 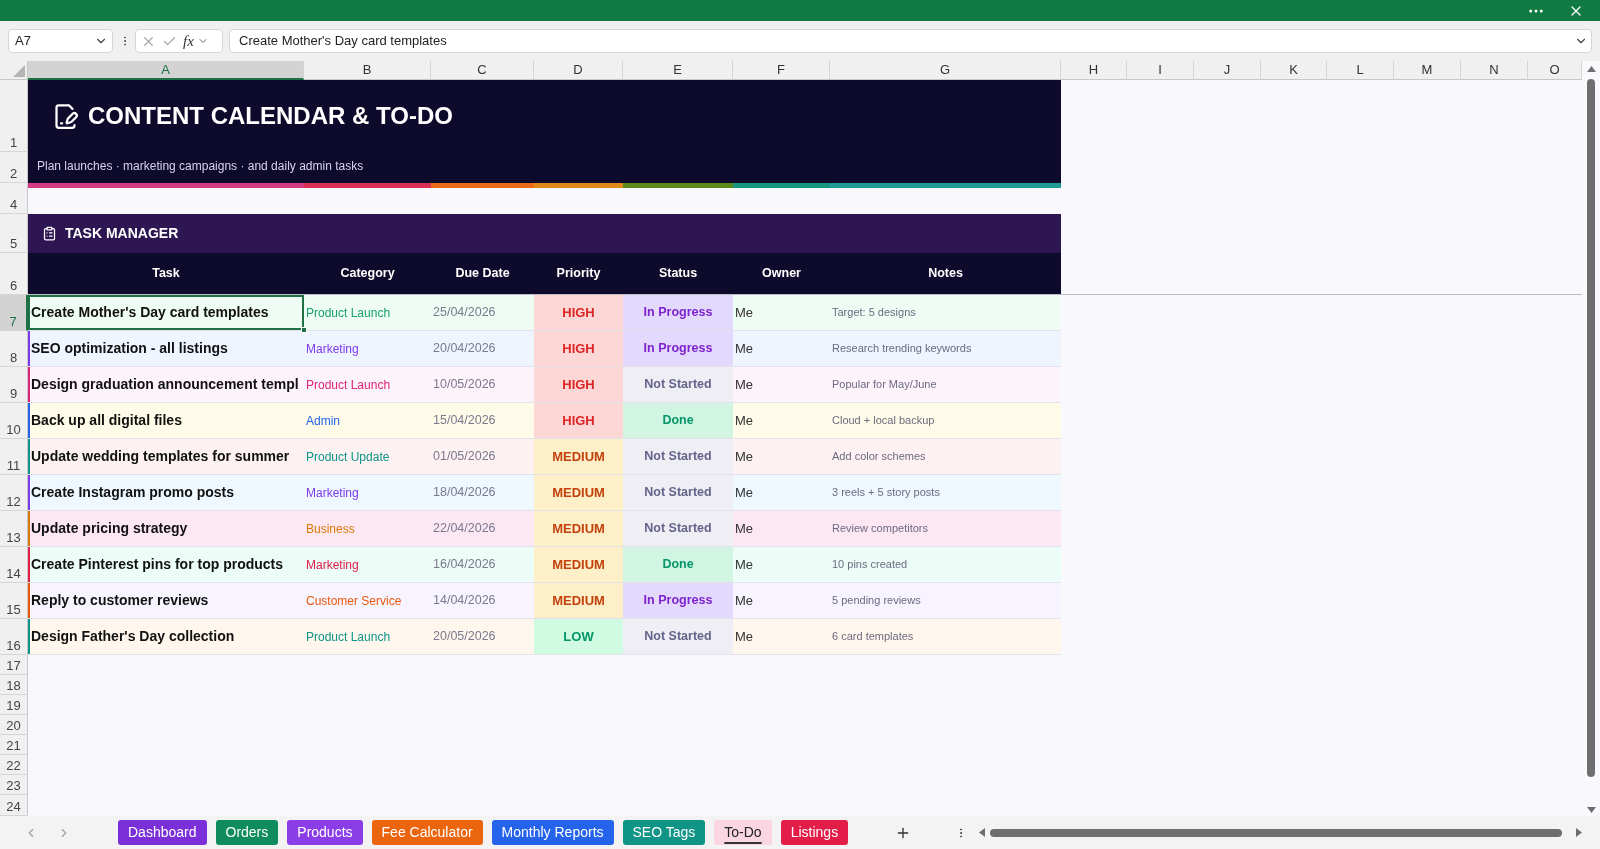 What do you see at coordinates (14, 637) in the screenshot?
I see `row-header: 16` at bounding box center [14, 637].